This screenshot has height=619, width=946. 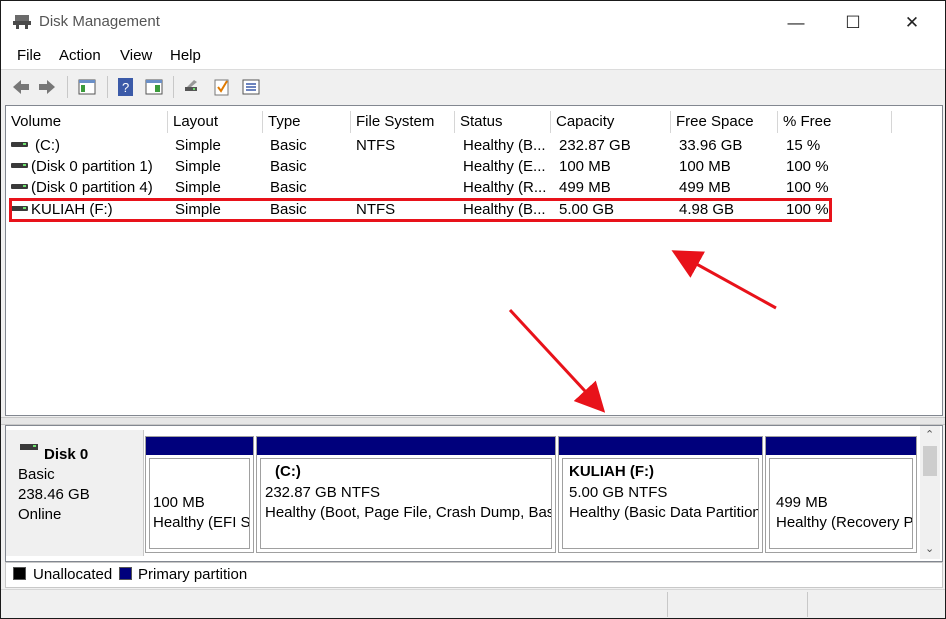 What do you see at coordinates (80, 55) in the screenshot?
I see `menu-action: Action` at bounding box center [80, 55].